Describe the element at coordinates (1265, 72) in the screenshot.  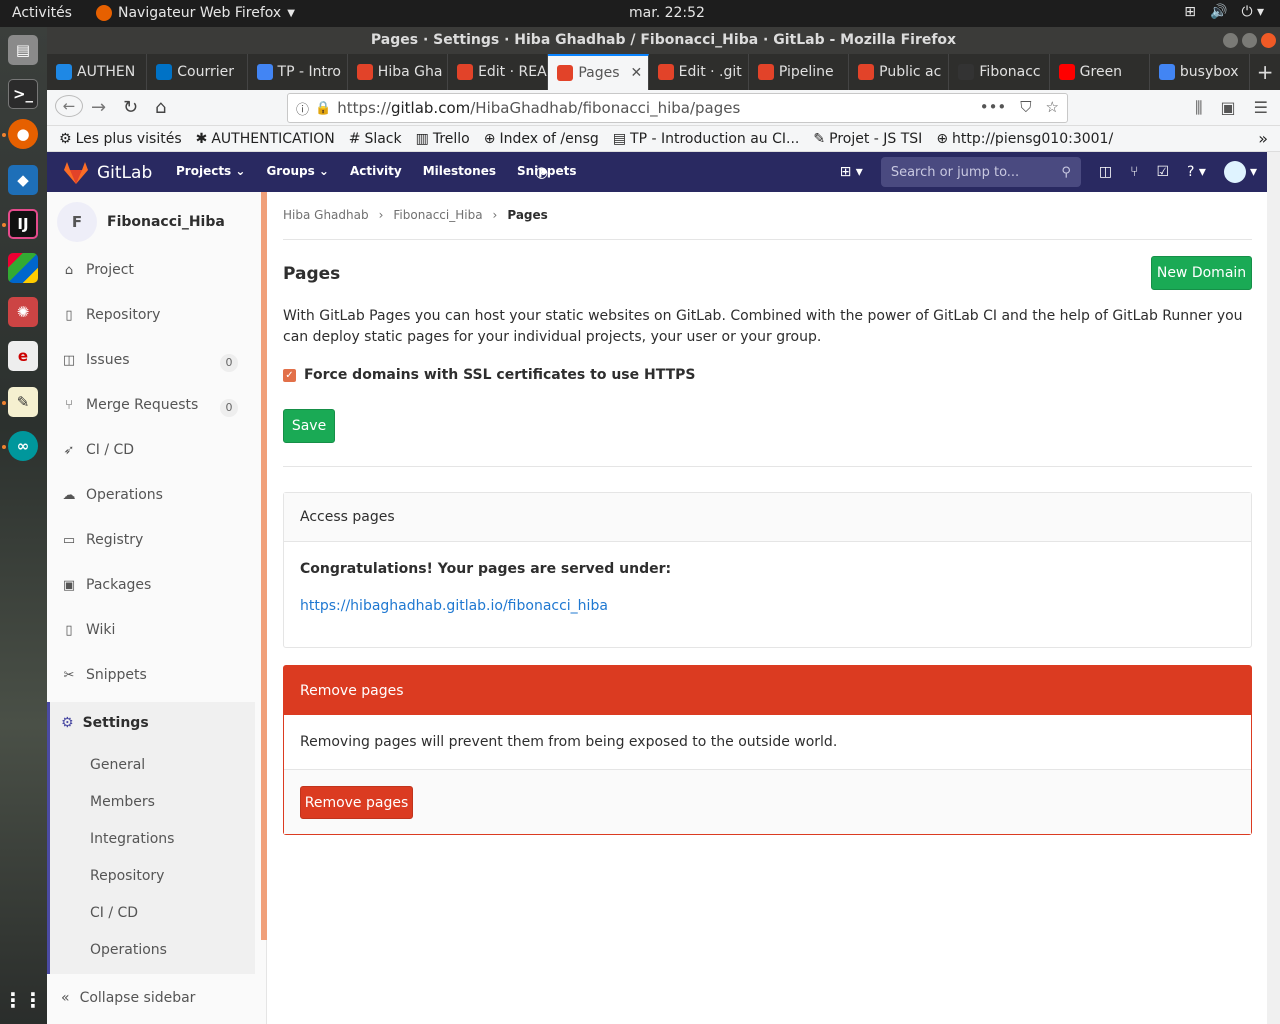
I see `new-tab-button: +` at that location.